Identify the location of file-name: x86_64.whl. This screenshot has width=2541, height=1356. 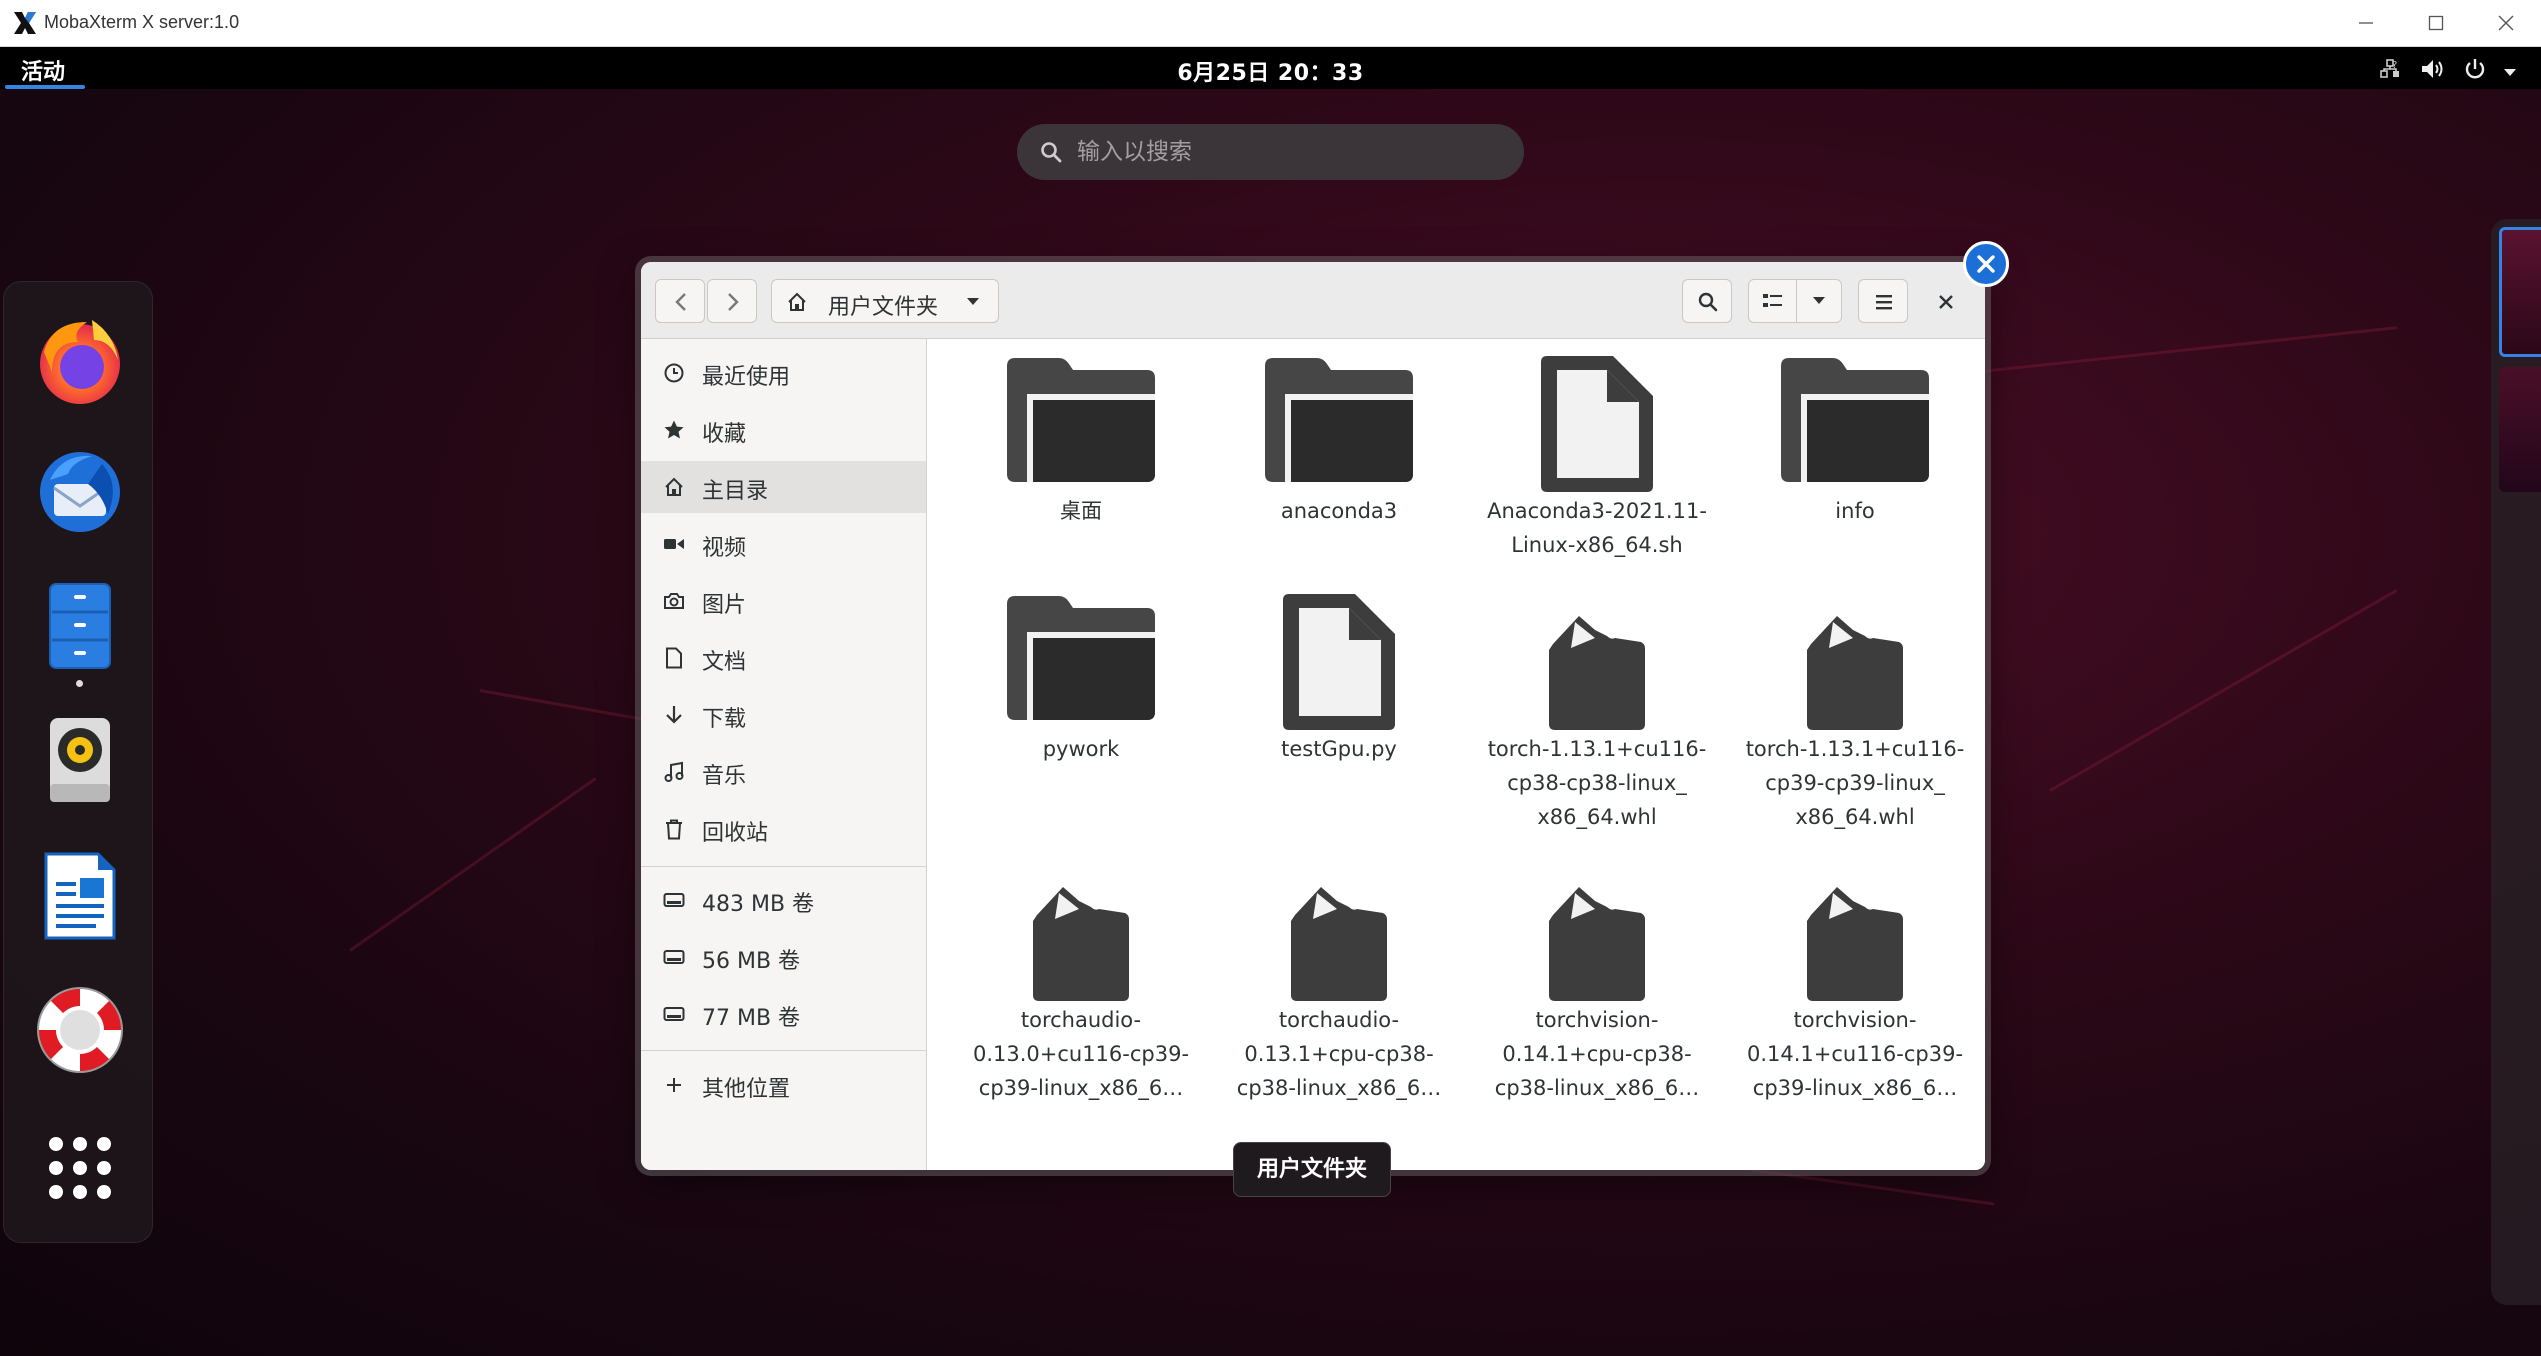
(1855, 817).